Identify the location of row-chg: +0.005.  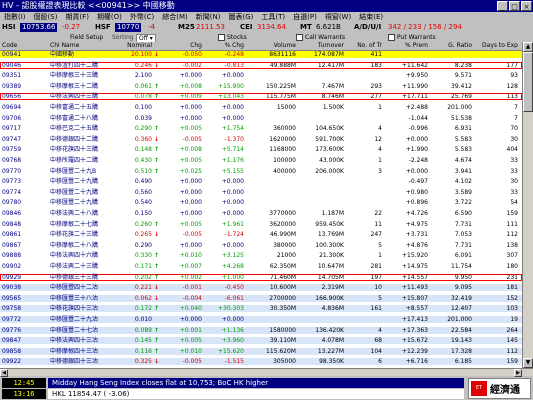
(190, 341).